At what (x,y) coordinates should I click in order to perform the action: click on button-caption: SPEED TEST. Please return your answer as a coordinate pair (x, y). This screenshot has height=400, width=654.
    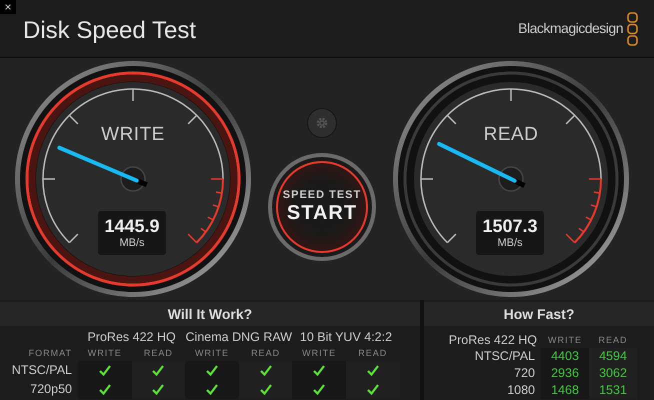
    Looking at the image, I should click on (322, 195).